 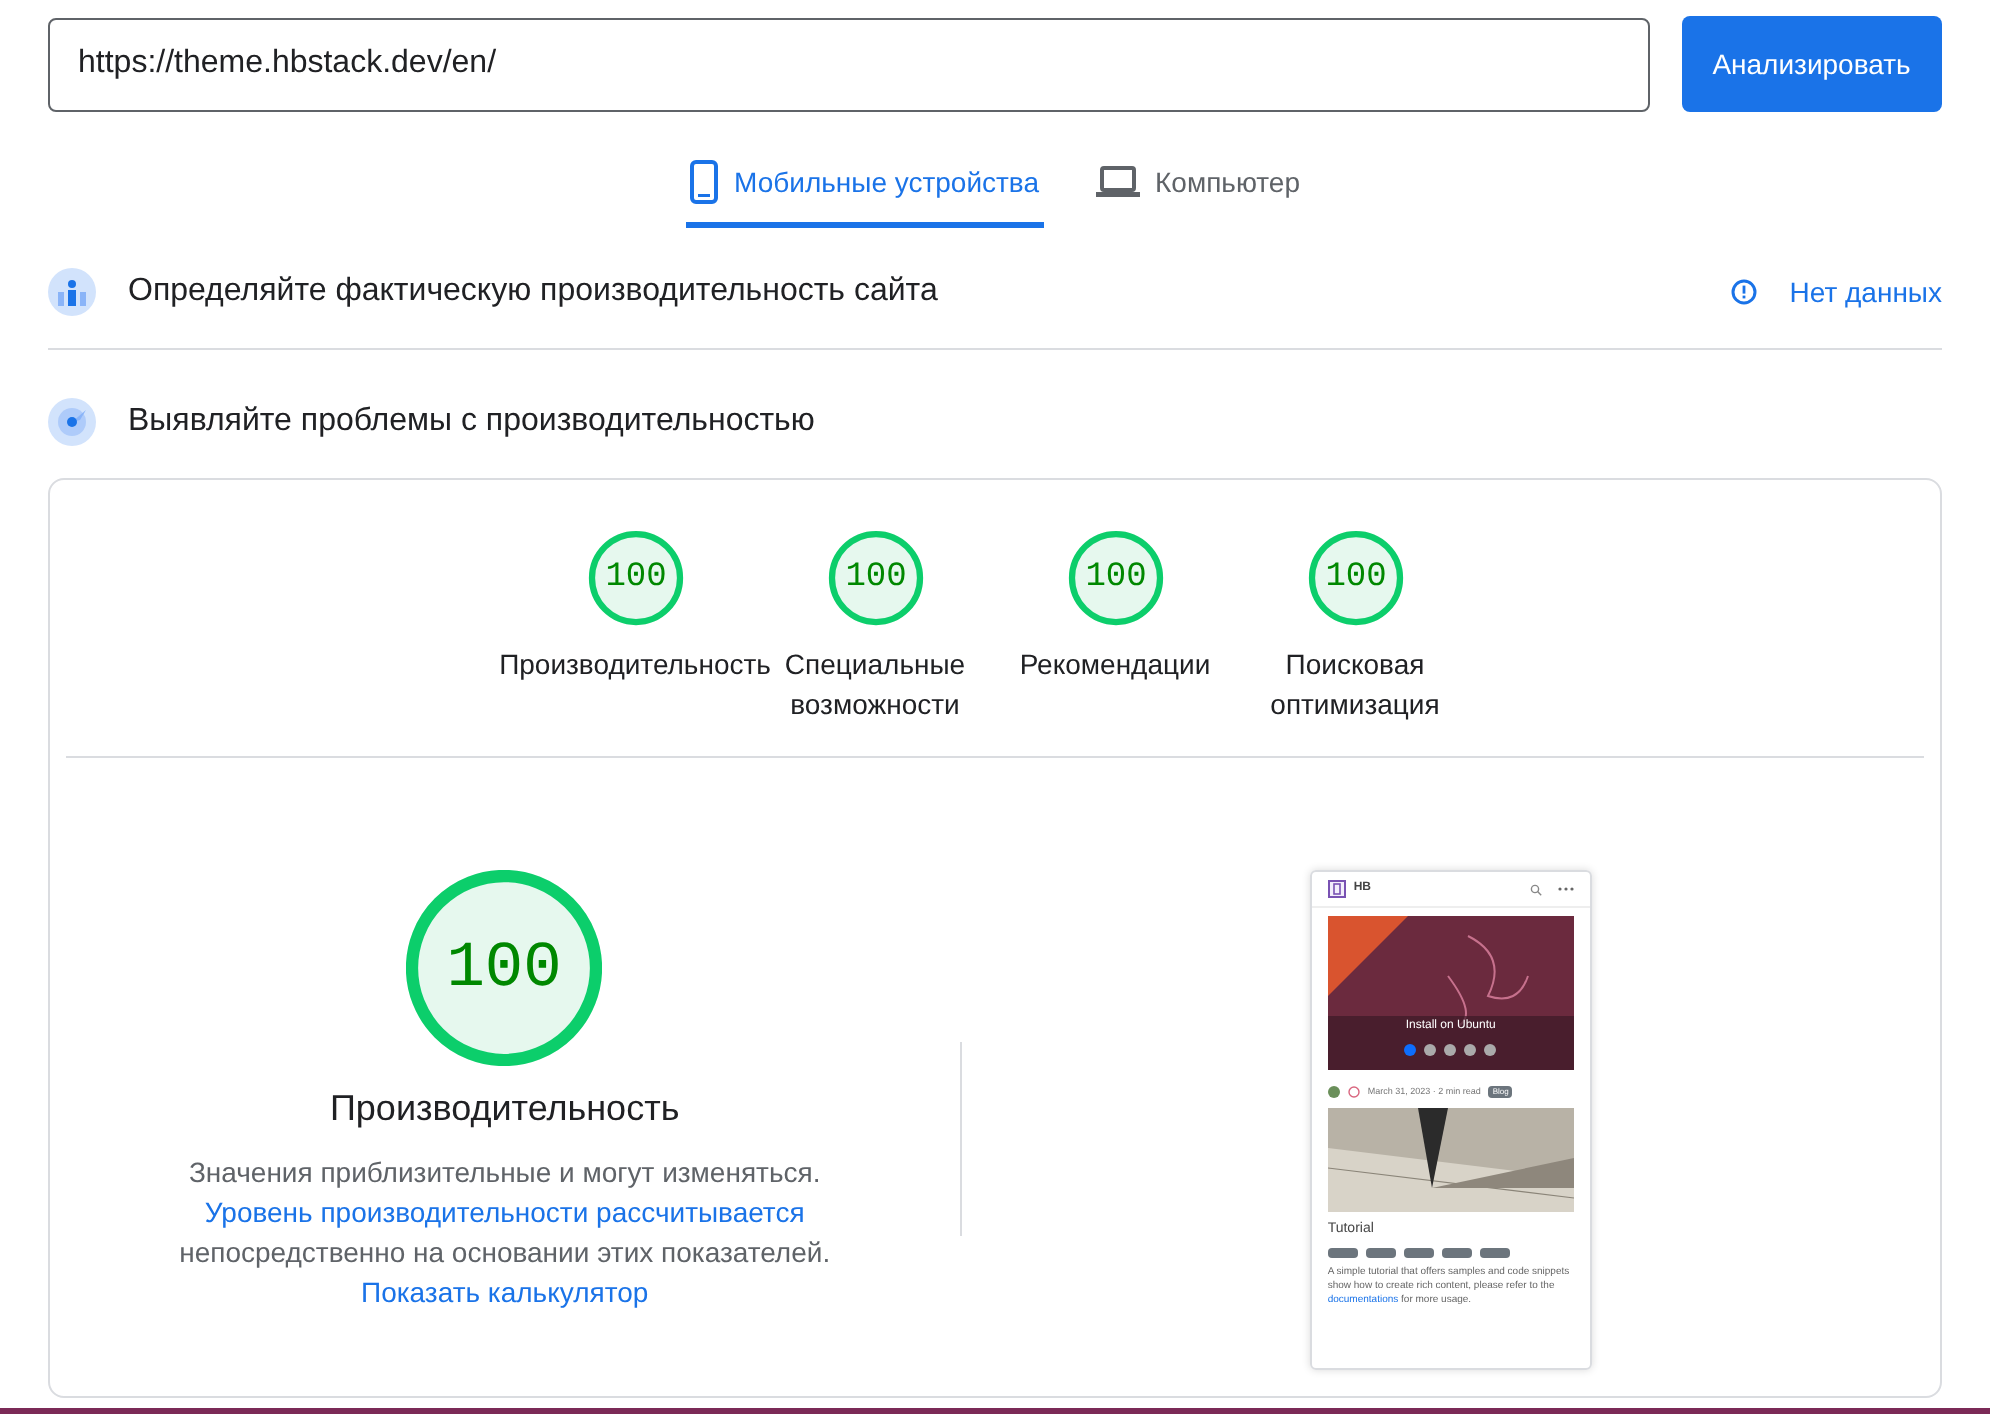 I want to click on no-data-link: Нет данных, so click(x=1865, y=292).